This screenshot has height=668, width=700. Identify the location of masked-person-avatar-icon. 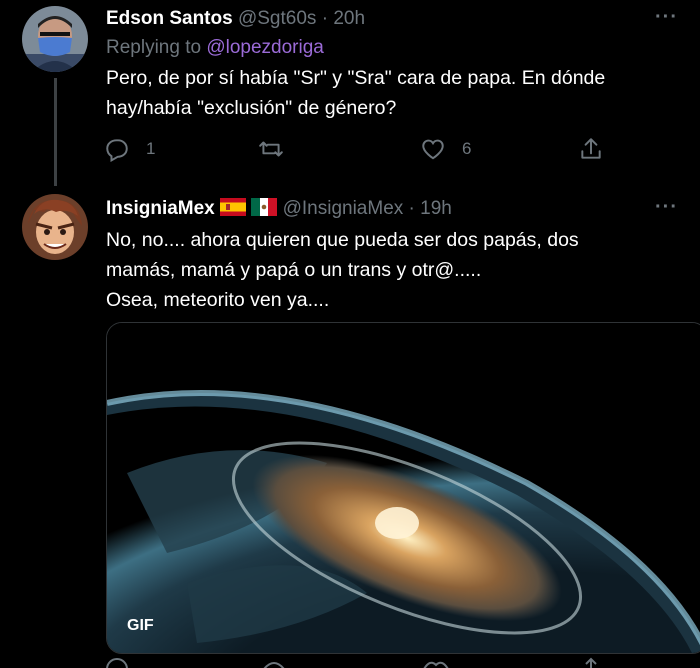
(55, 39).